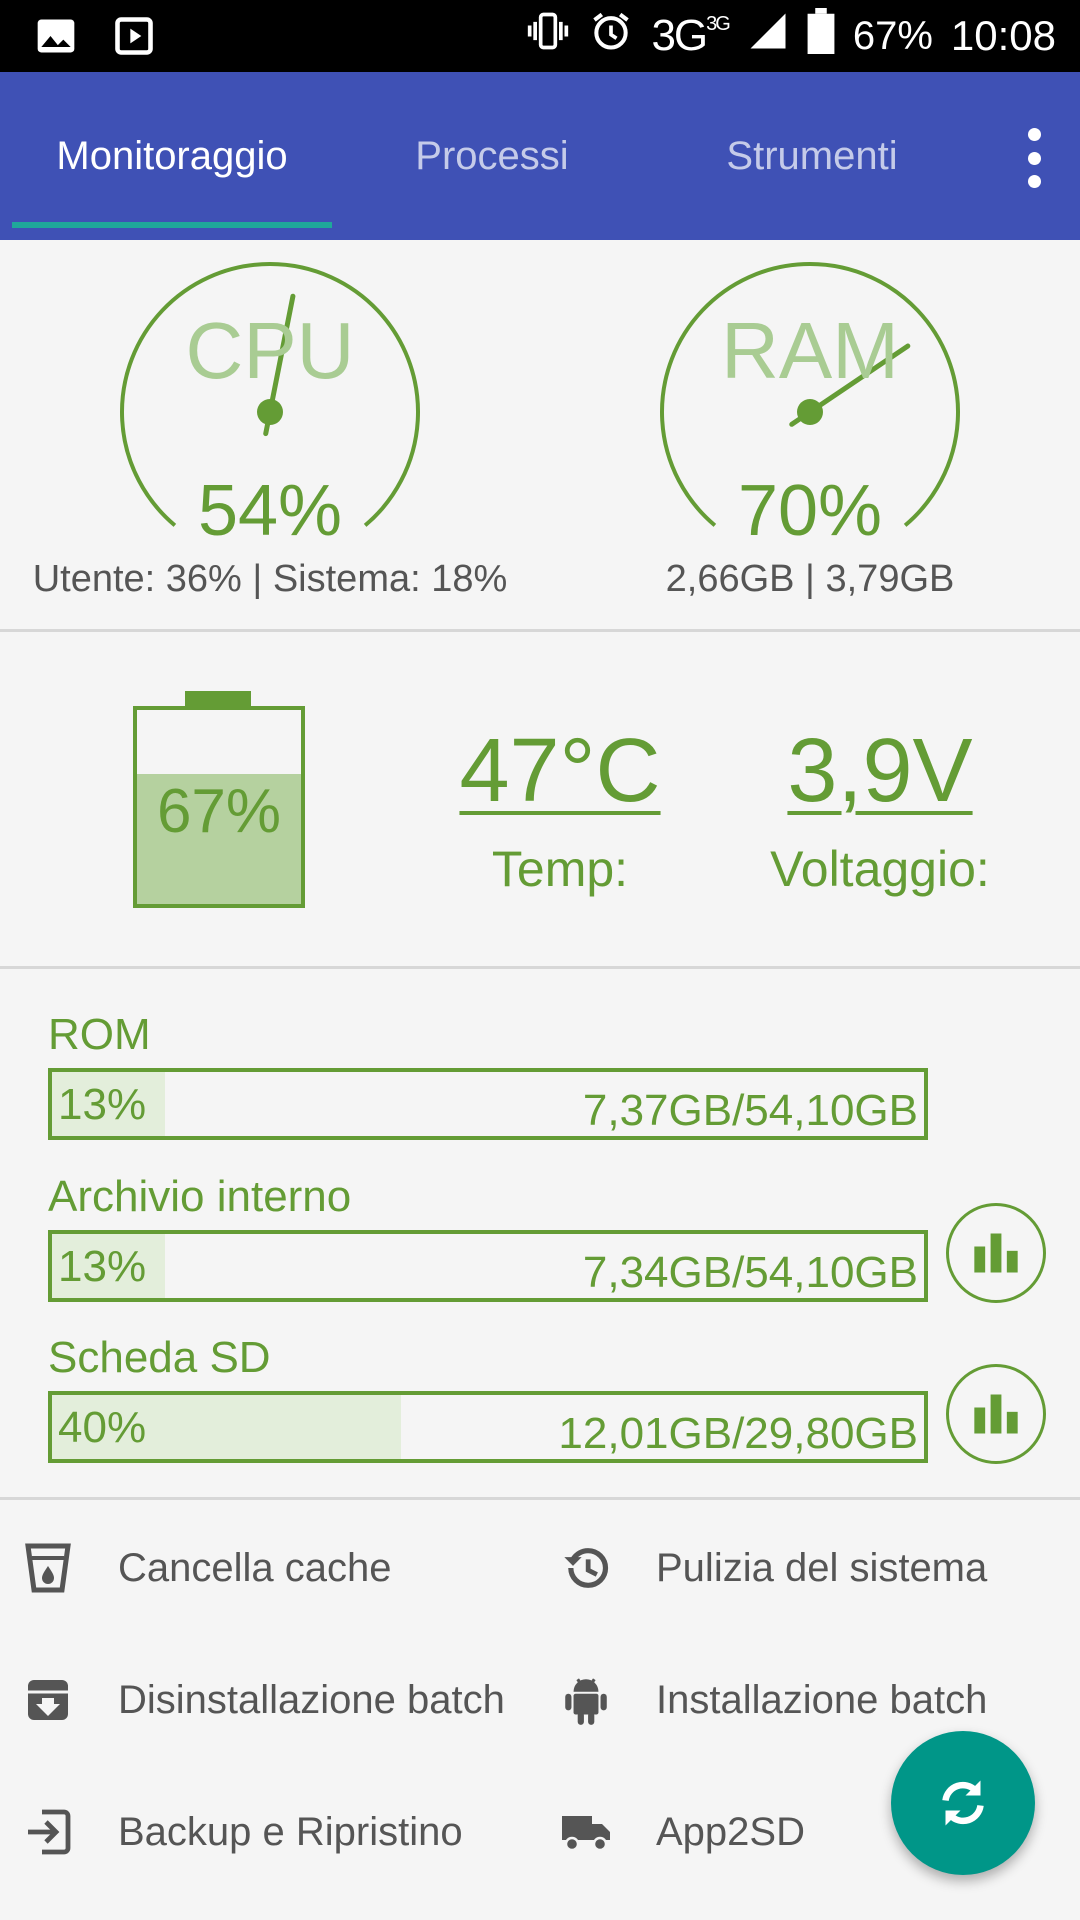  Describe the element at coordinates (48, 1832) in the screenshot. I see `import-icon` at that location.